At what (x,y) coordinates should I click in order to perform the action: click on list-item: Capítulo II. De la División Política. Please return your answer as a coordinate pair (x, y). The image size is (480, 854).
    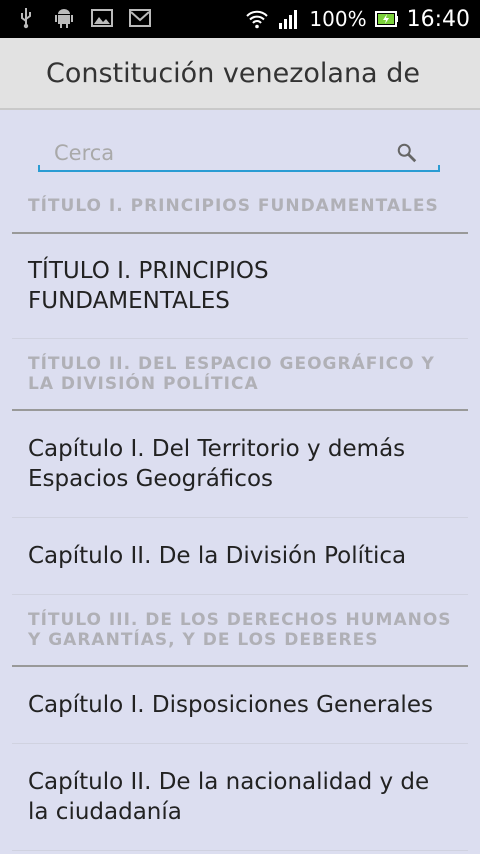
    Looking at the image, I should click on (240, 556).